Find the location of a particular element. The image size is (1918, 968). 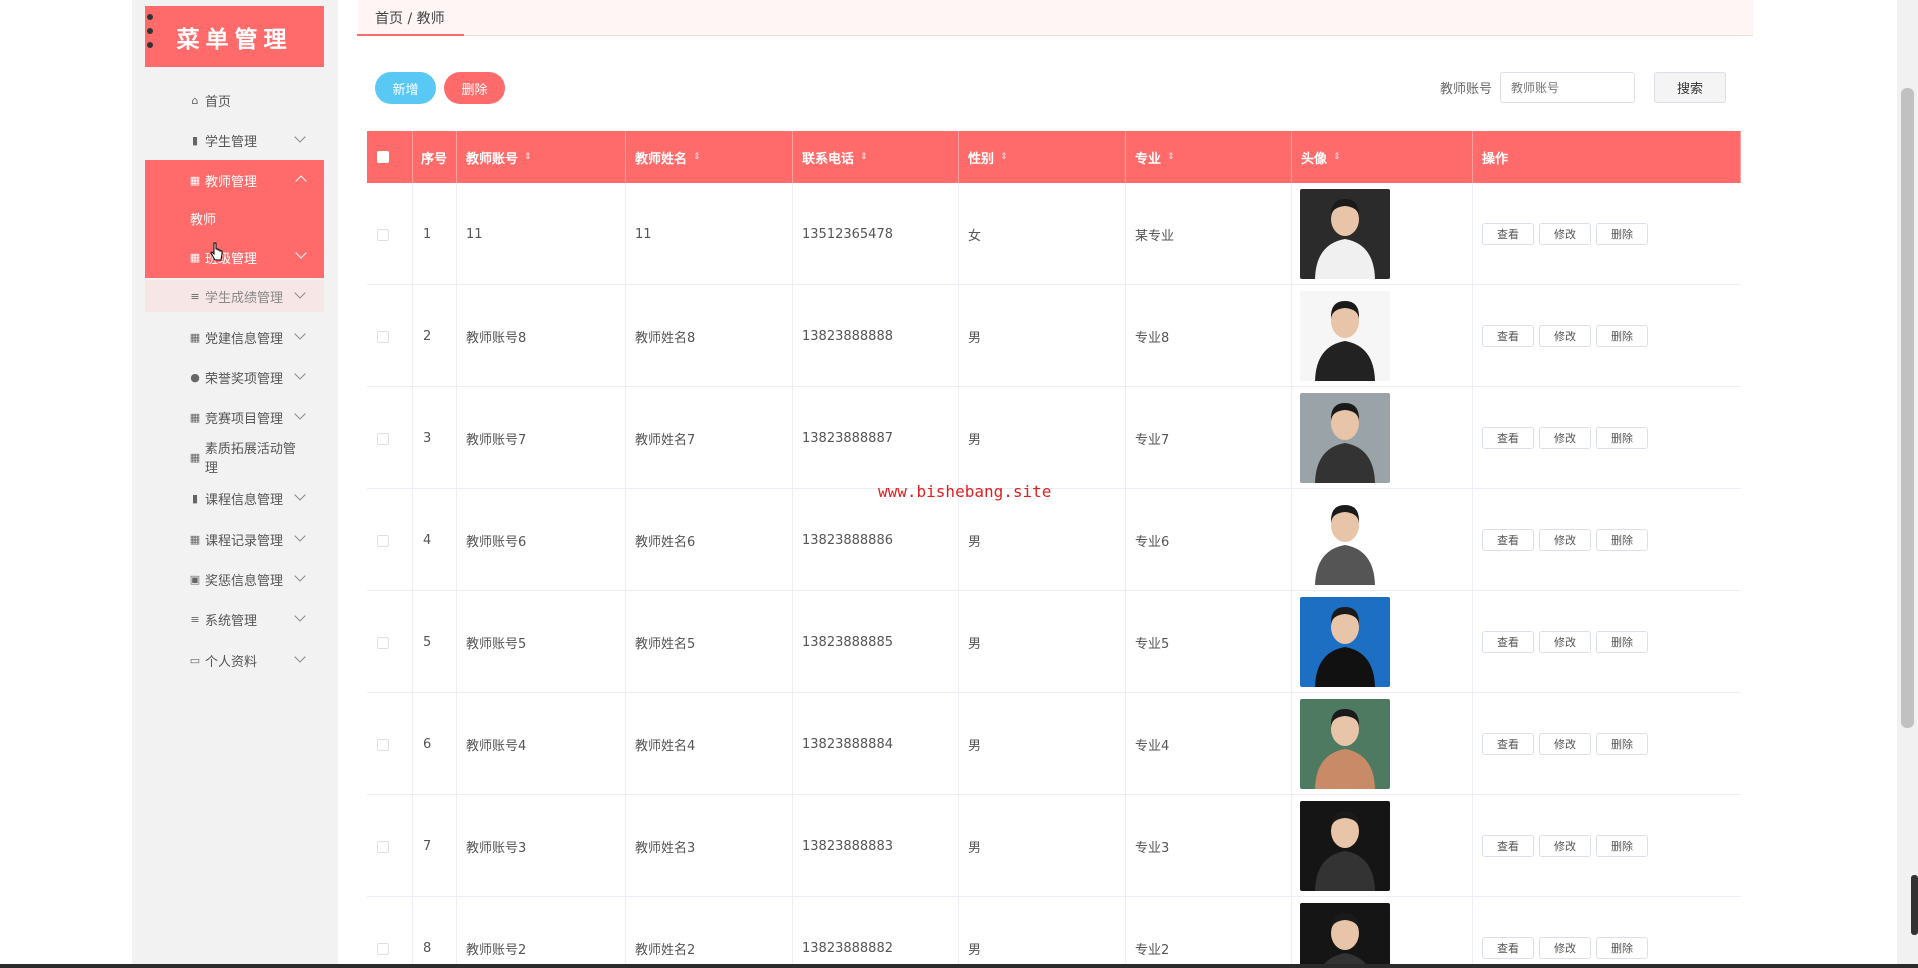

sidebar-item-14: ▭ 个人资料 is located at coordinates (248, 660).